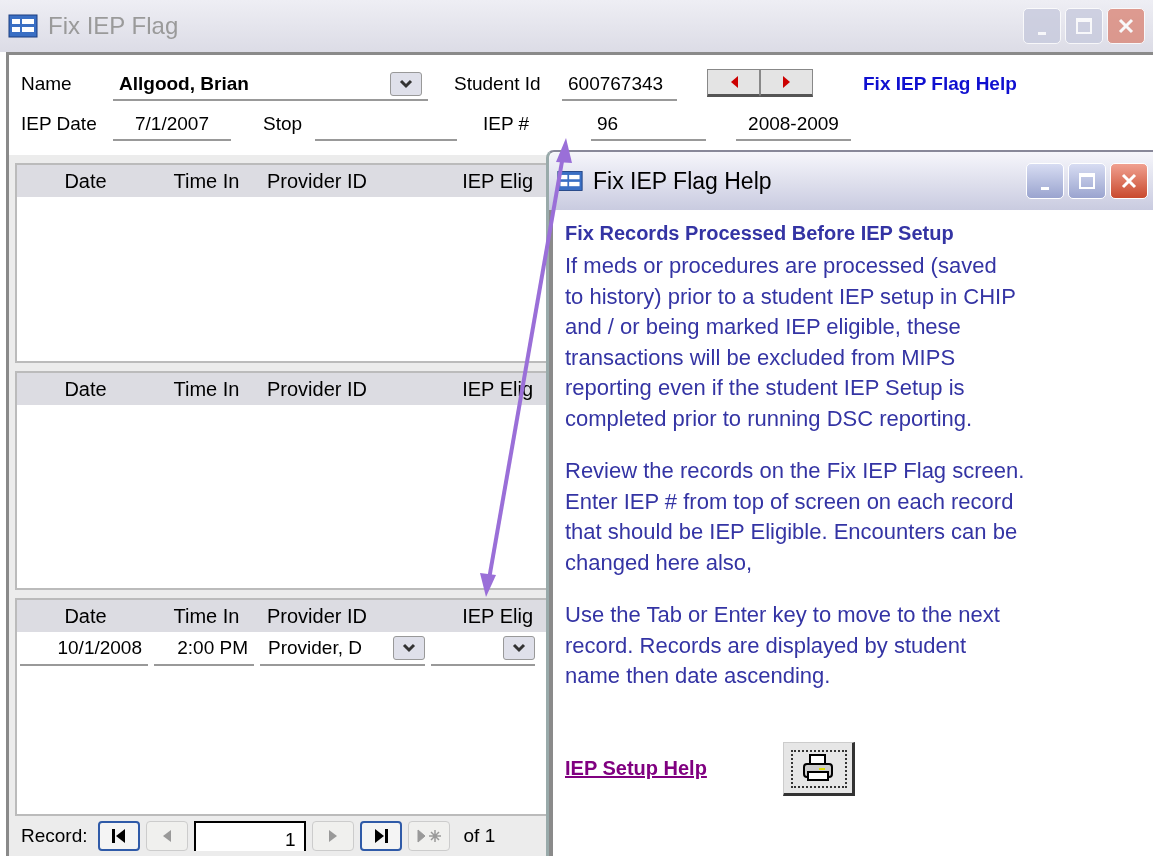 The image size is (1153, 856). Describe the element at coordinates (283, 124) in the screenshot. I see `field-label: Stop` at that location.